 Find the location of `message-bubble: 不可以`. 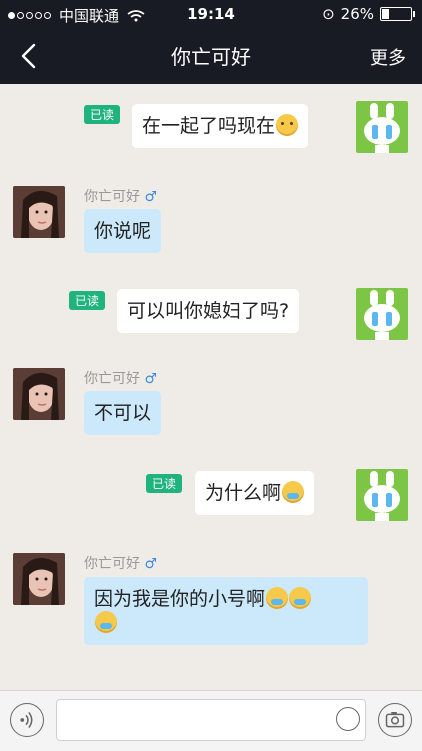

message-bubble: 不可以 is located at coordinates (123, 413).